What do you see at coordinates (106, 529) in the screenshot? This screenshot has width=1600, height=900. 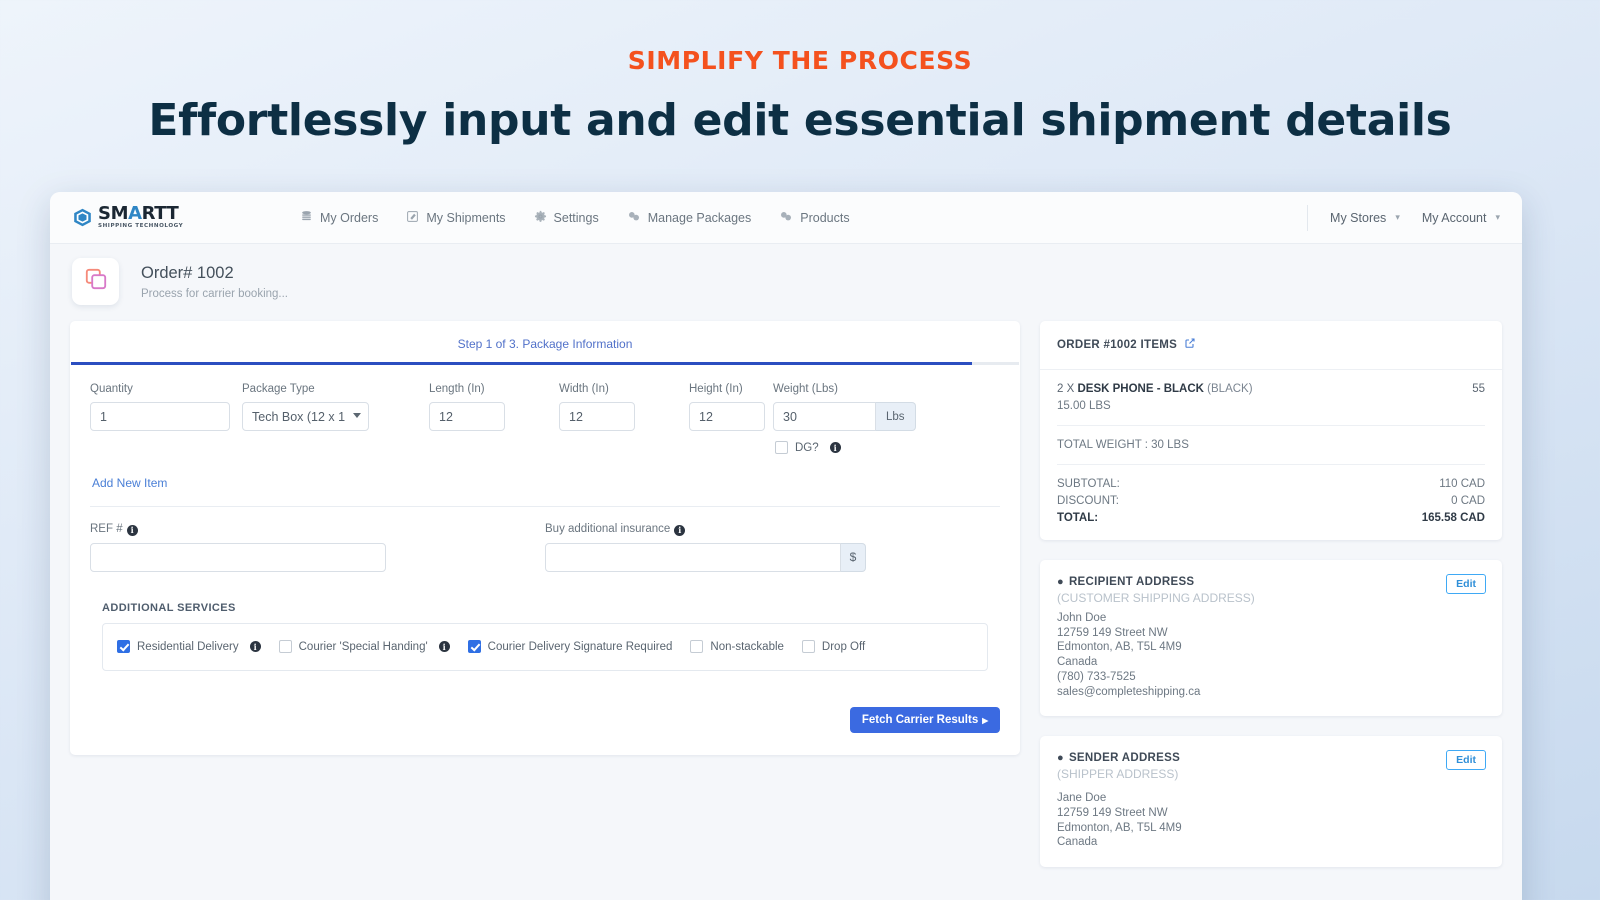 I see `ref-label-text: REF #` at bounding box center [106, 529].